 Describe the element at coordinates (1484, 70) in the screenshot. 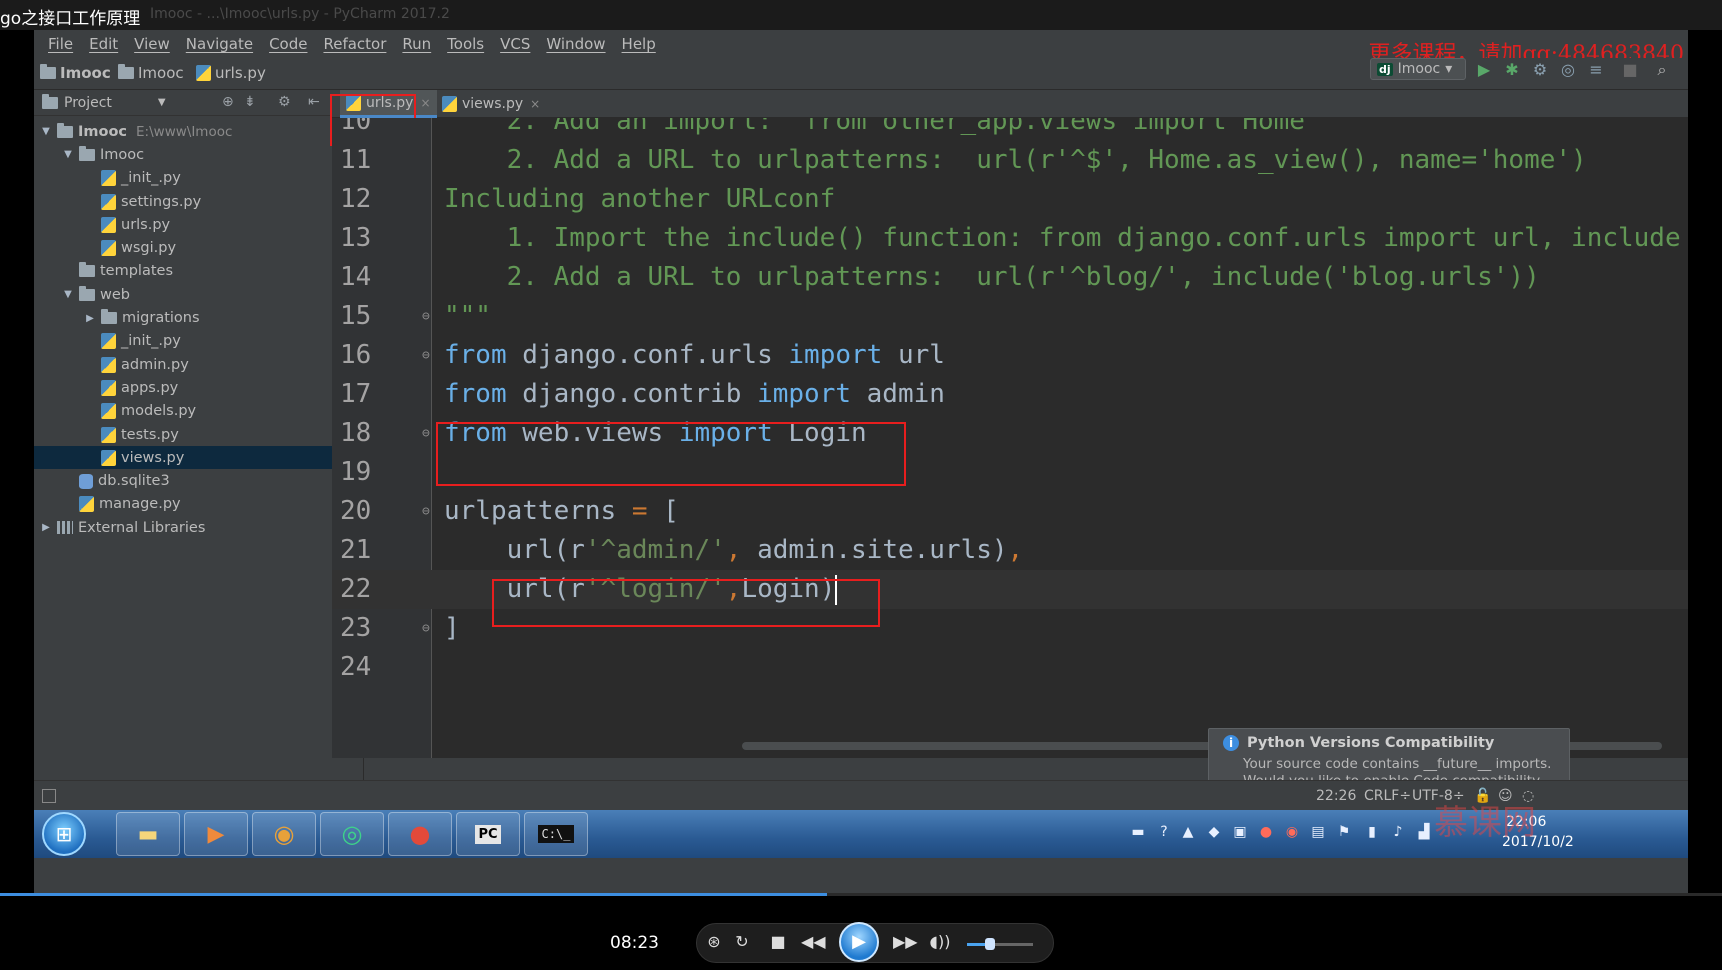

I see `run-icon: ▶` at that location.